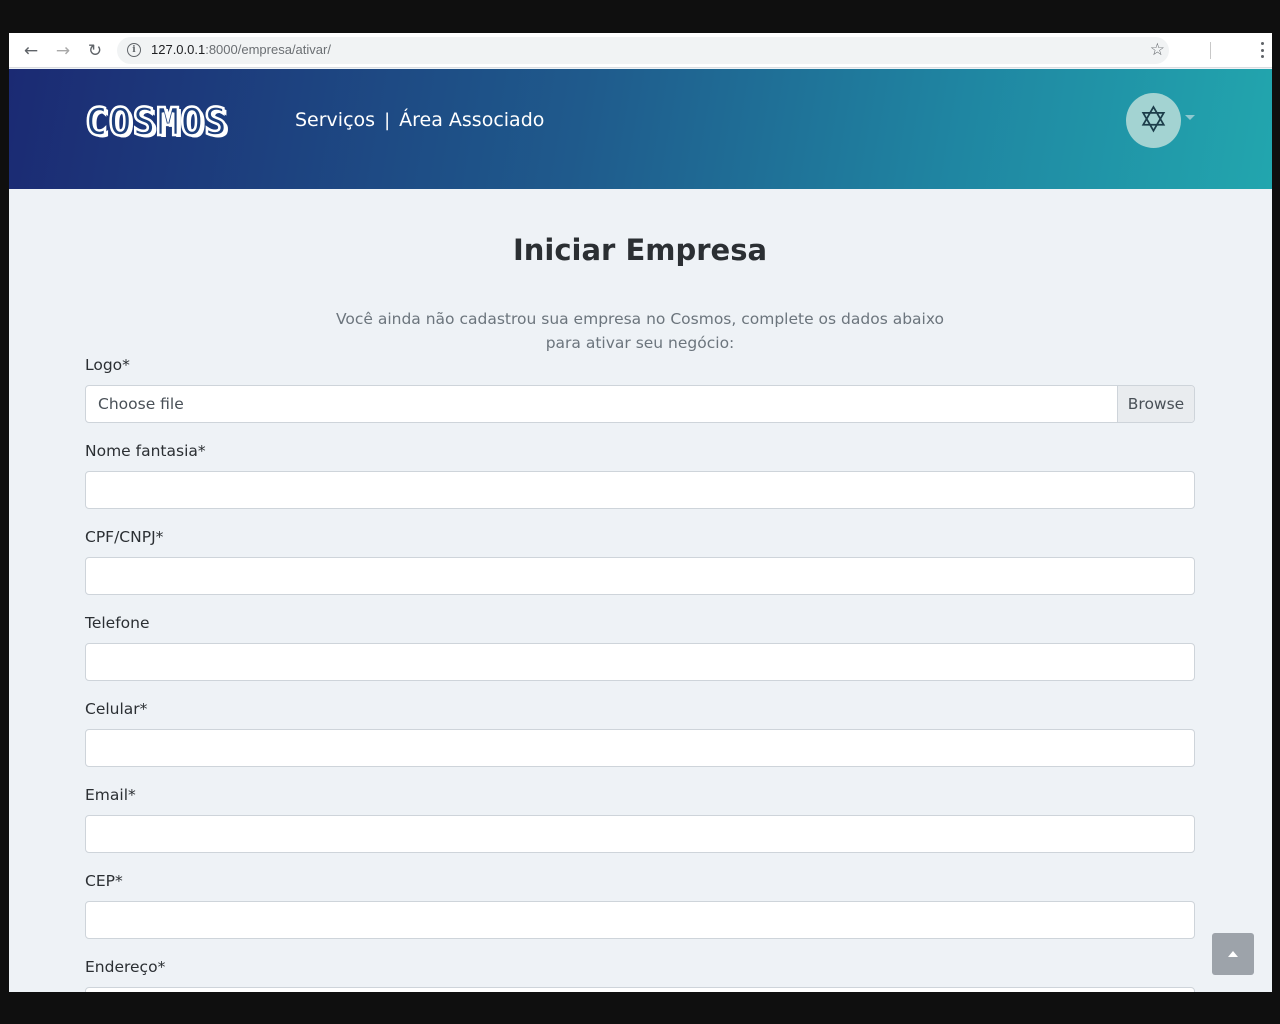 Image resolution: width=1280 pixels, height=1024 pixels. Describe the element at coordinates (640, 920) in the screenshot. I see `cep-input` at that location.